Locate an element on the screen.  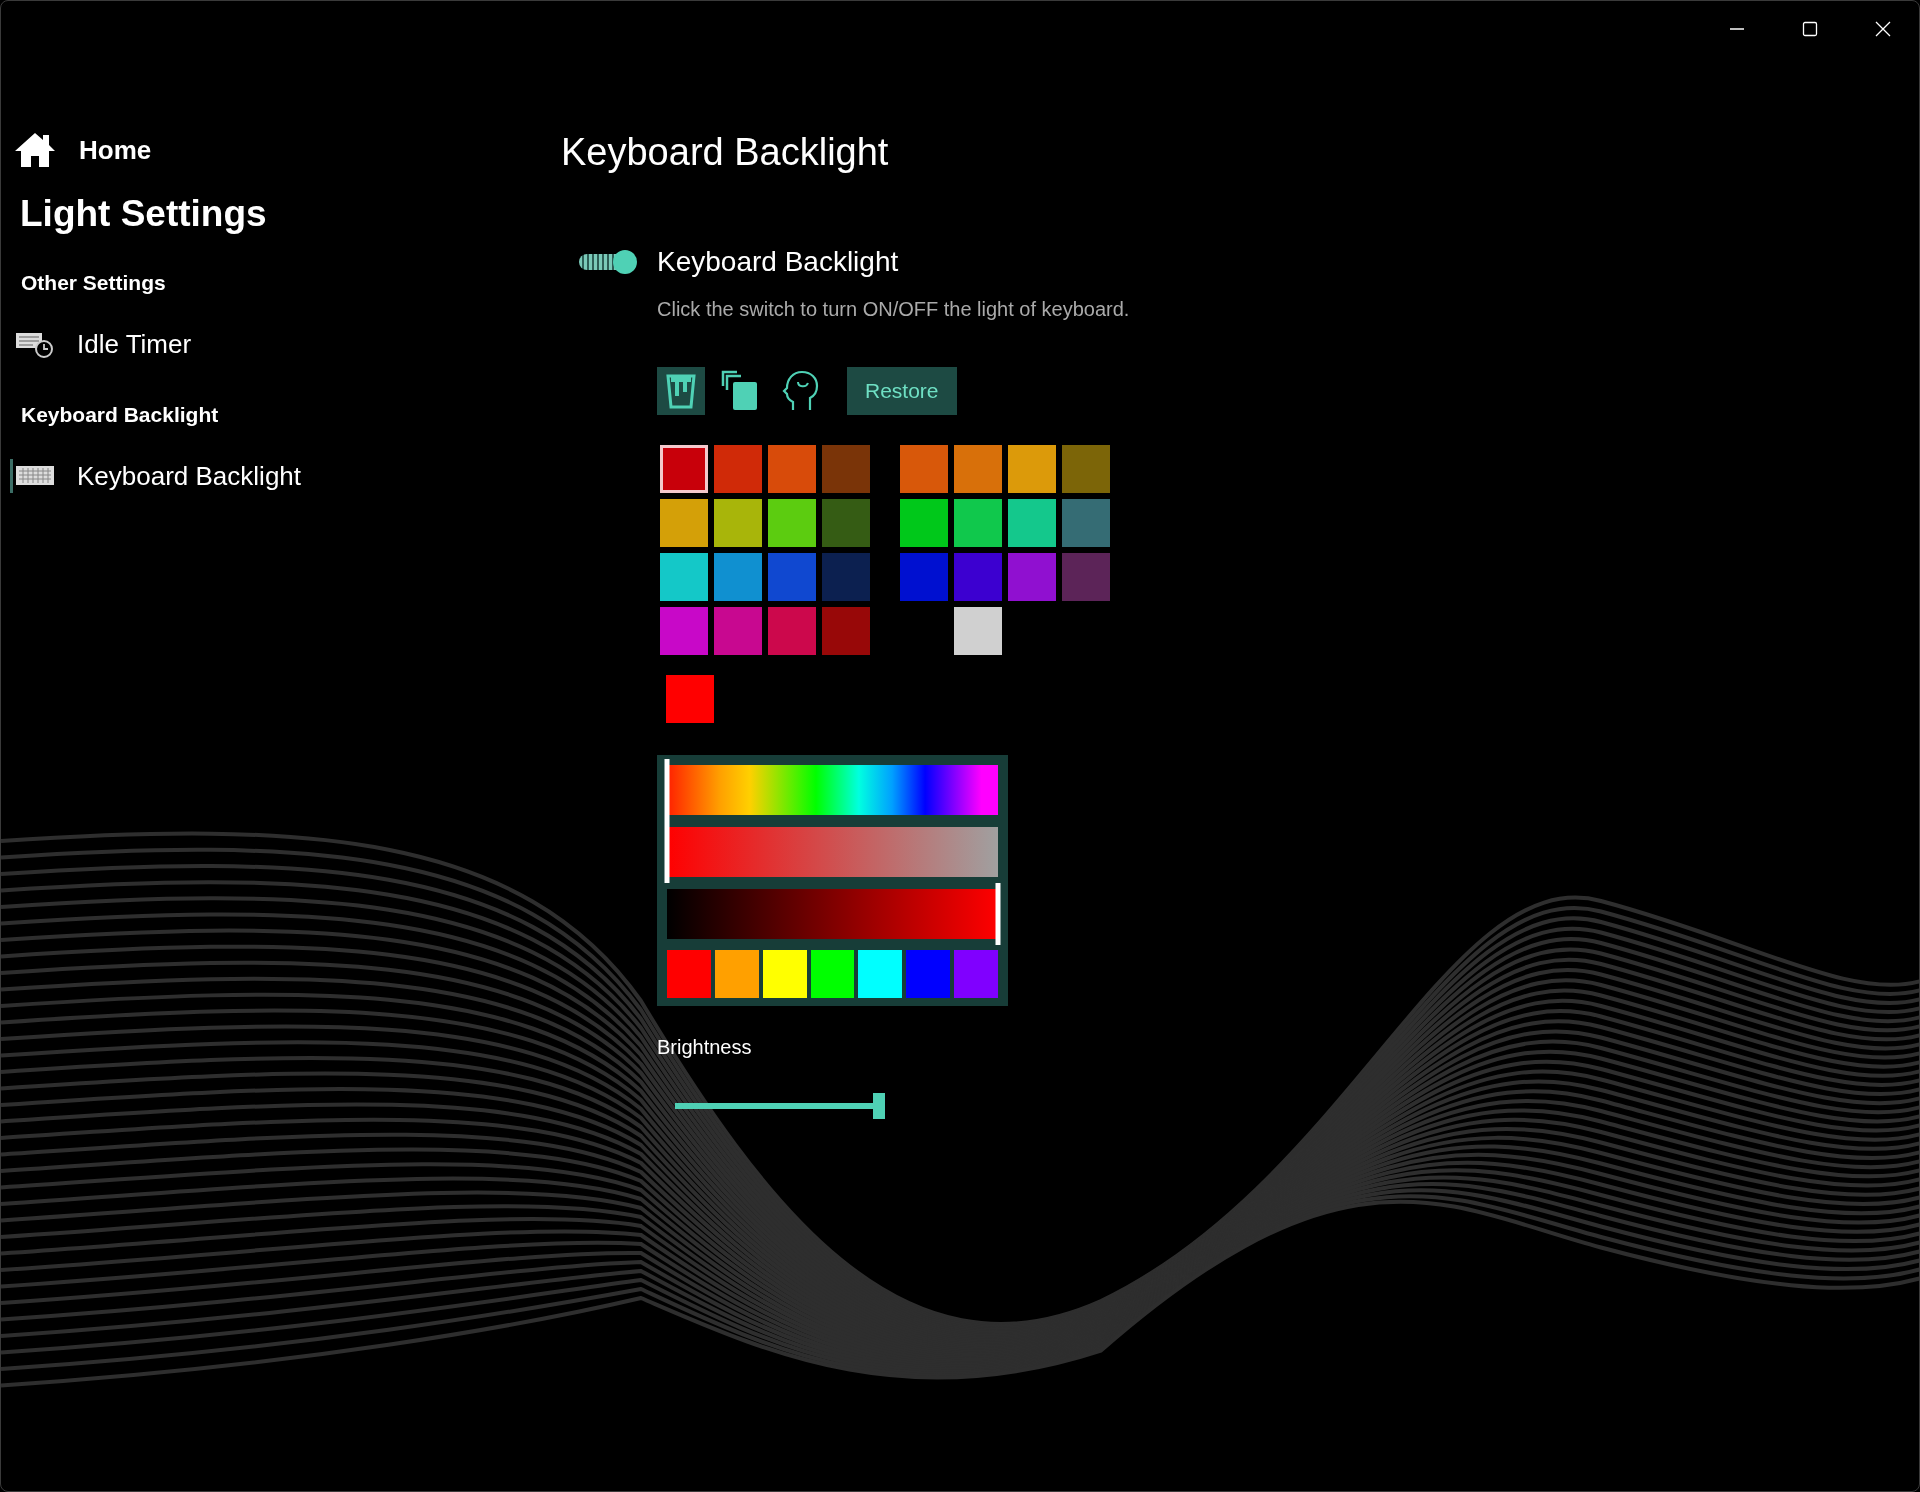
minimize-icon is located at coordinates (1736, 29).